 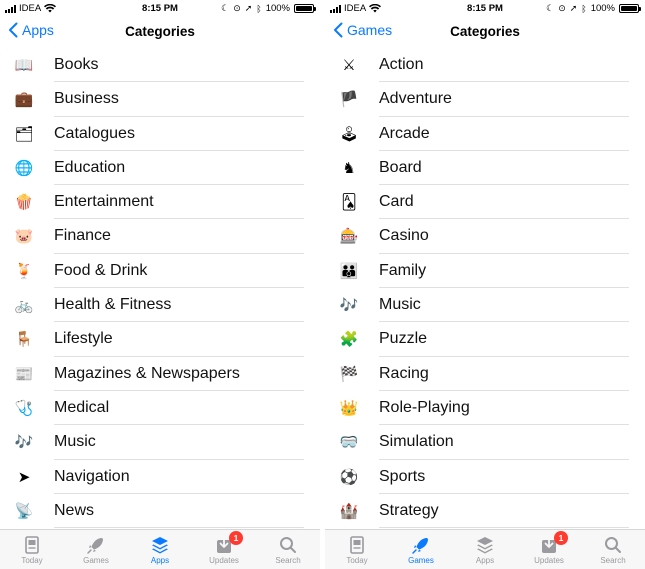 I want to click on category-icon: 🏁, so click(x=349, y=374).